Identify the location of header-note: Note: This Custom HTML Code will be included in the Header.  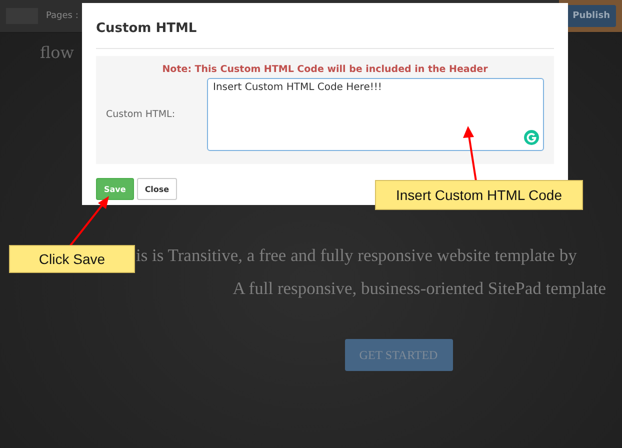
(325, 69).